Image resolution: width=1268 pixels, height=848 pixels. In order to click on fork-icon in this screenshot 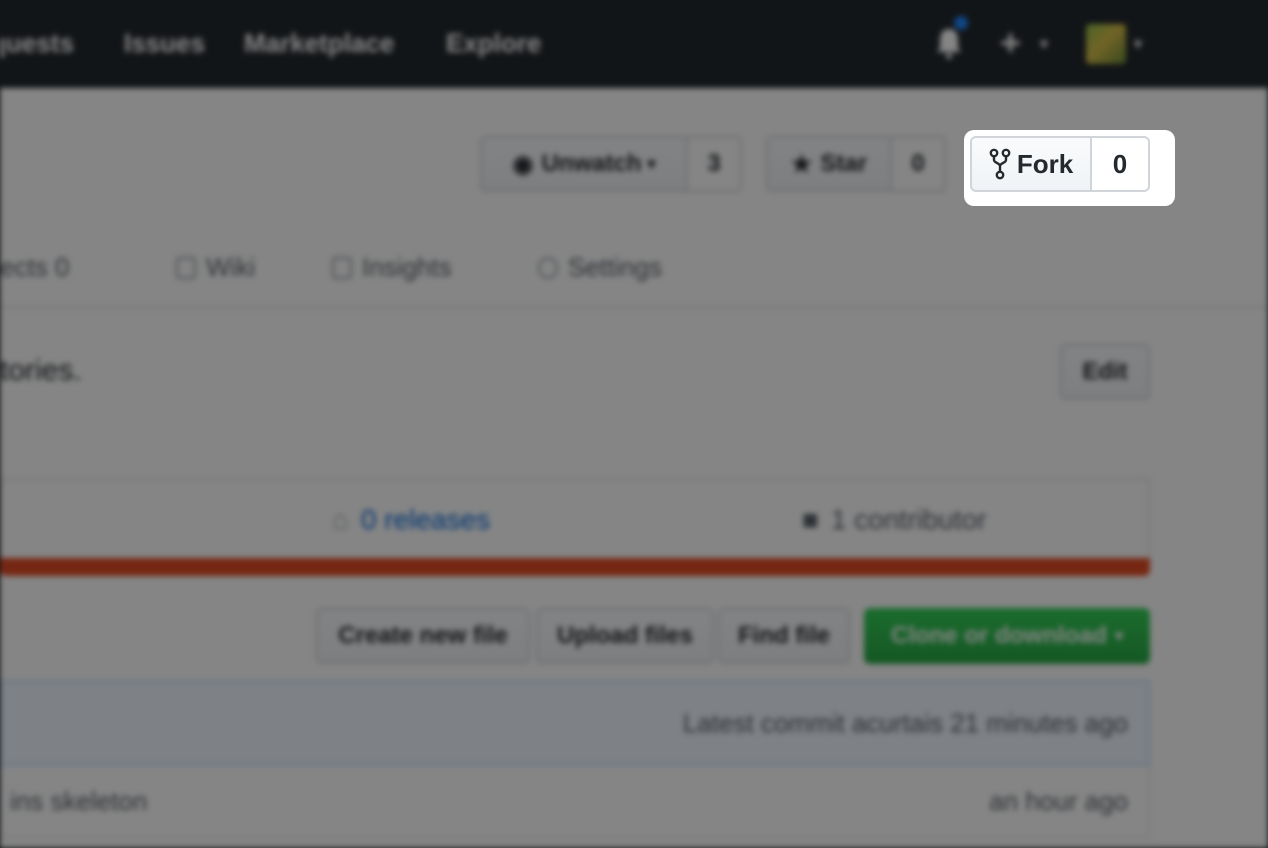, I will do `click(1000, 164)`.